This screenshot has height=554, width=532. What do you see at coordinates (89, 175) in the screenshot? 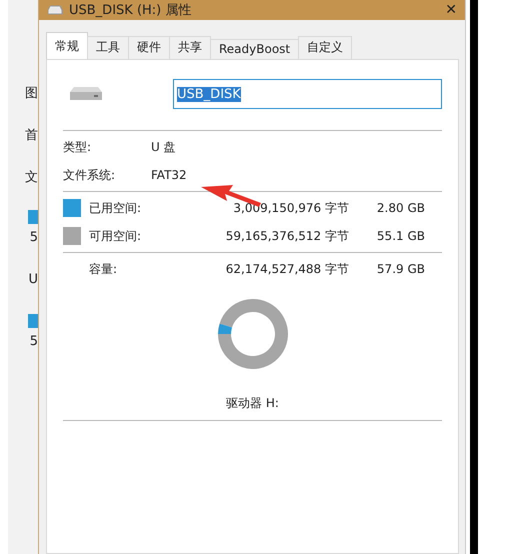
I see `info-label: 文件系统:` at bounding box center [89, 175].